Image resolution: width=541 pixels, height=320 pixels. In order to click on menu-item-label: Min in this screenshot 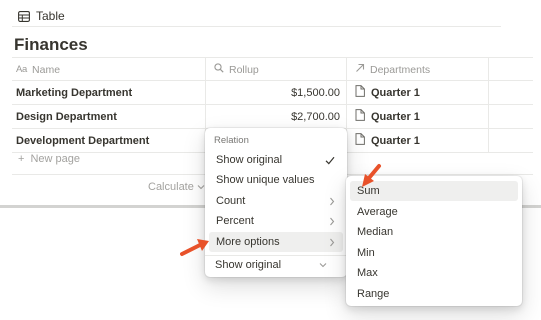, I will do `click(366, 253)`.